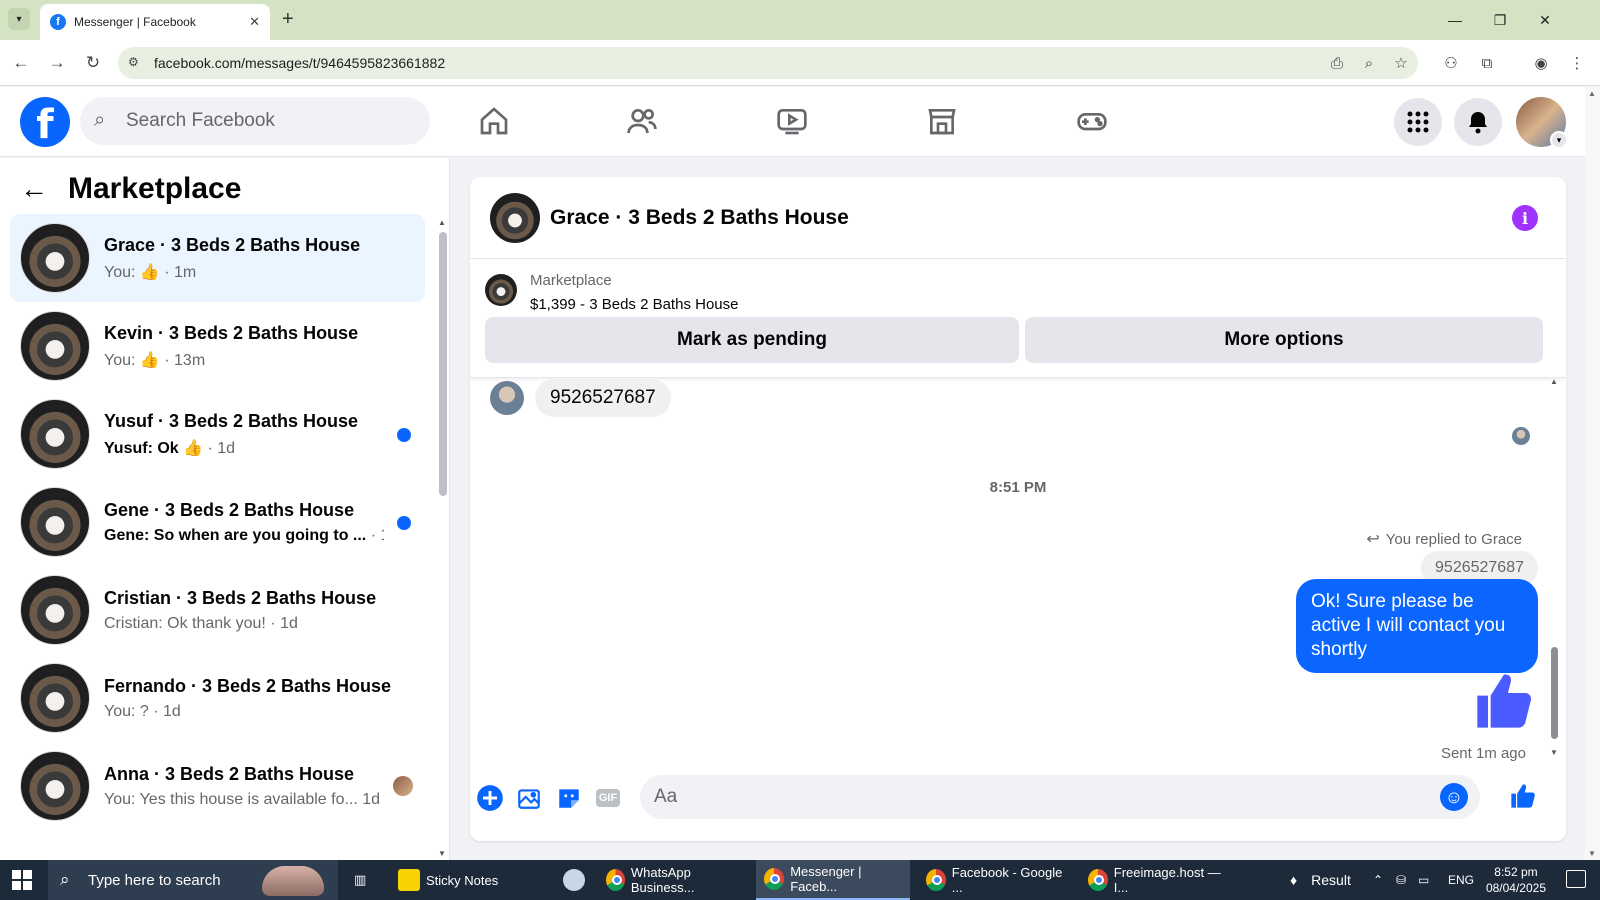 The width and height of the screenshot is (1600, 900). I want to click on tab-search-icon: ▾, so click(19, 19).